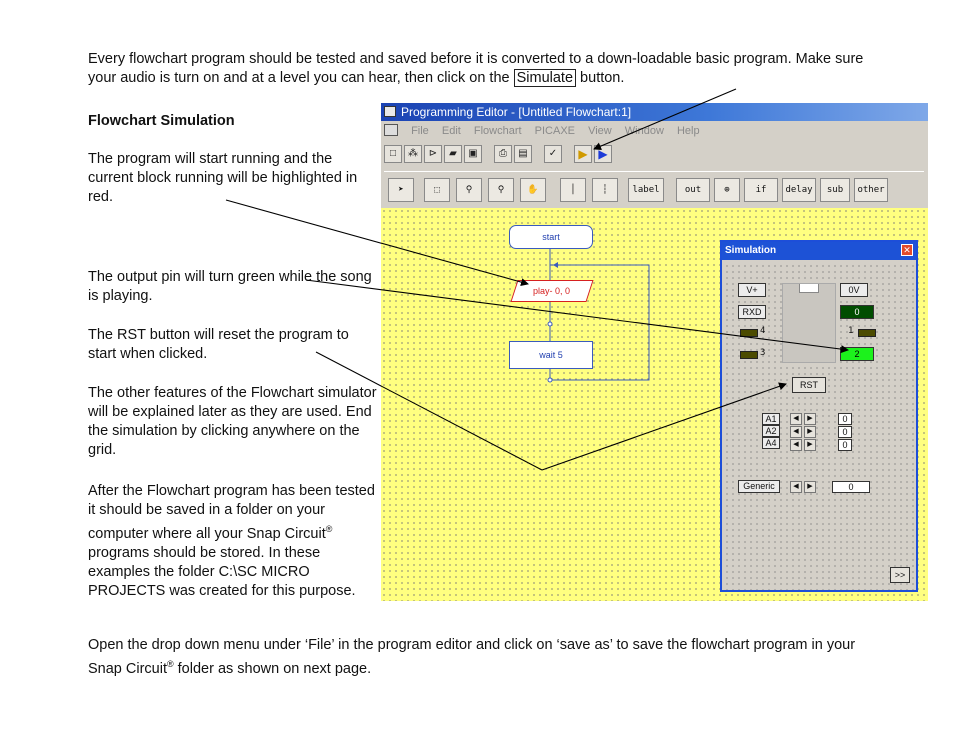 This screenshot has width=954, height=738. Describe the element at coordinates (796, 419) in the screenshot. I see `a1-decrease-icon: ◀` at that location.